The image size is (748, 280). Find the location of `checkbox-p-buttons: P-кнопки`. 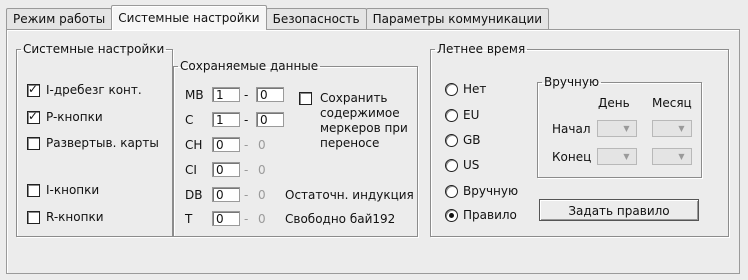

checkbox-p-buttons: P-кнопки is located at coordinates (65, 116).